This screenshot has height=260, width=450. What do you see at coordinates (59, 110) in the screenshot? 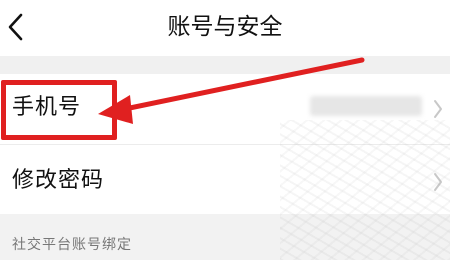
I see `highlight-box` at bounding box center [59, 110].